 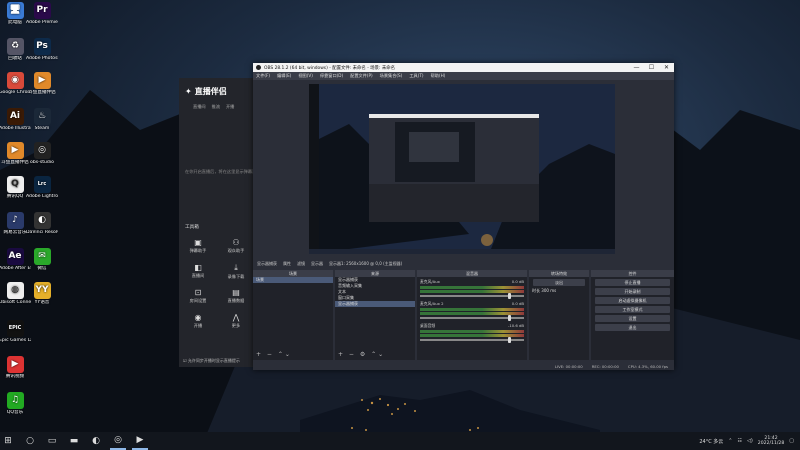 What do you see at coordinates (730, 441) in the screenshot?
I see `tray-up-icon: ⌃` at bounding box center [730, 441].